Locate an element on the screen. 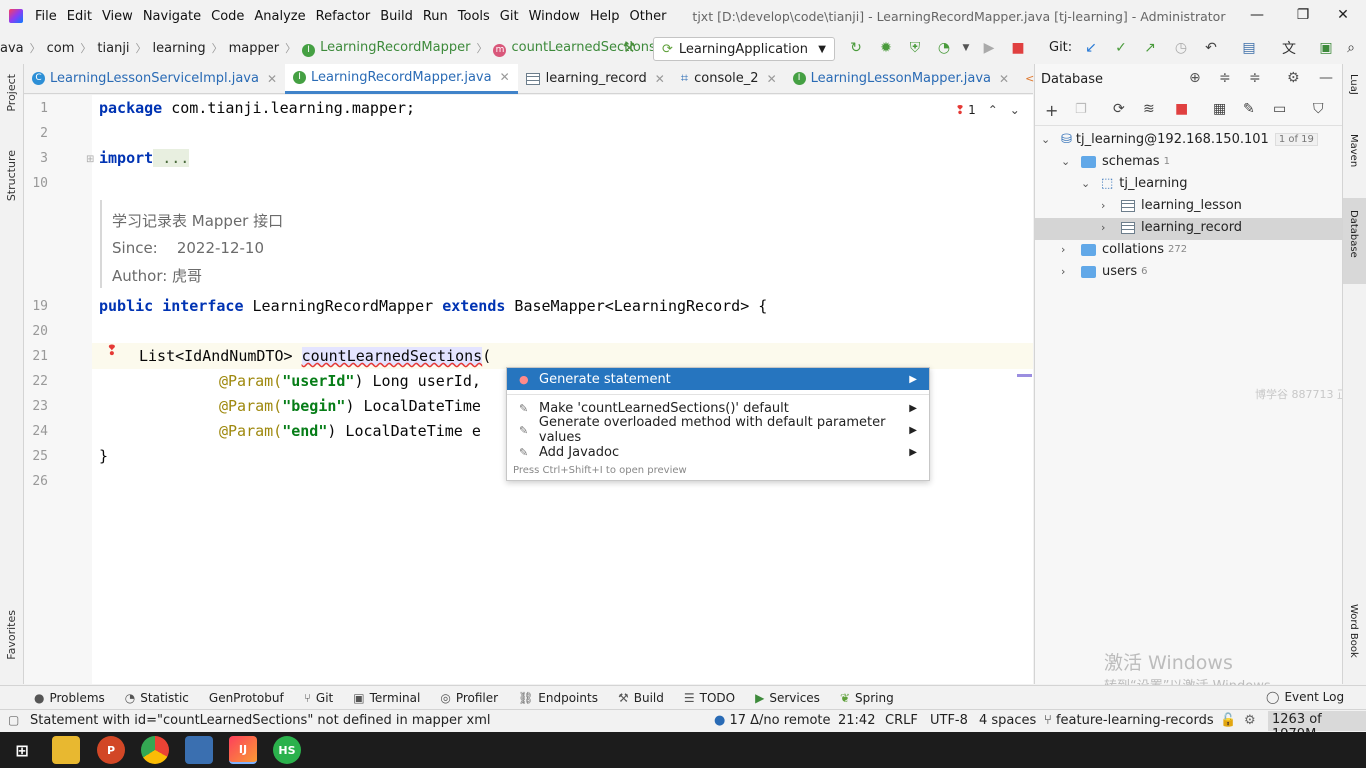  tree-connection: ⌄ ⛁ tj_learning@192.168.150.101 1 of 19 is located at coordinates (1179, 139).